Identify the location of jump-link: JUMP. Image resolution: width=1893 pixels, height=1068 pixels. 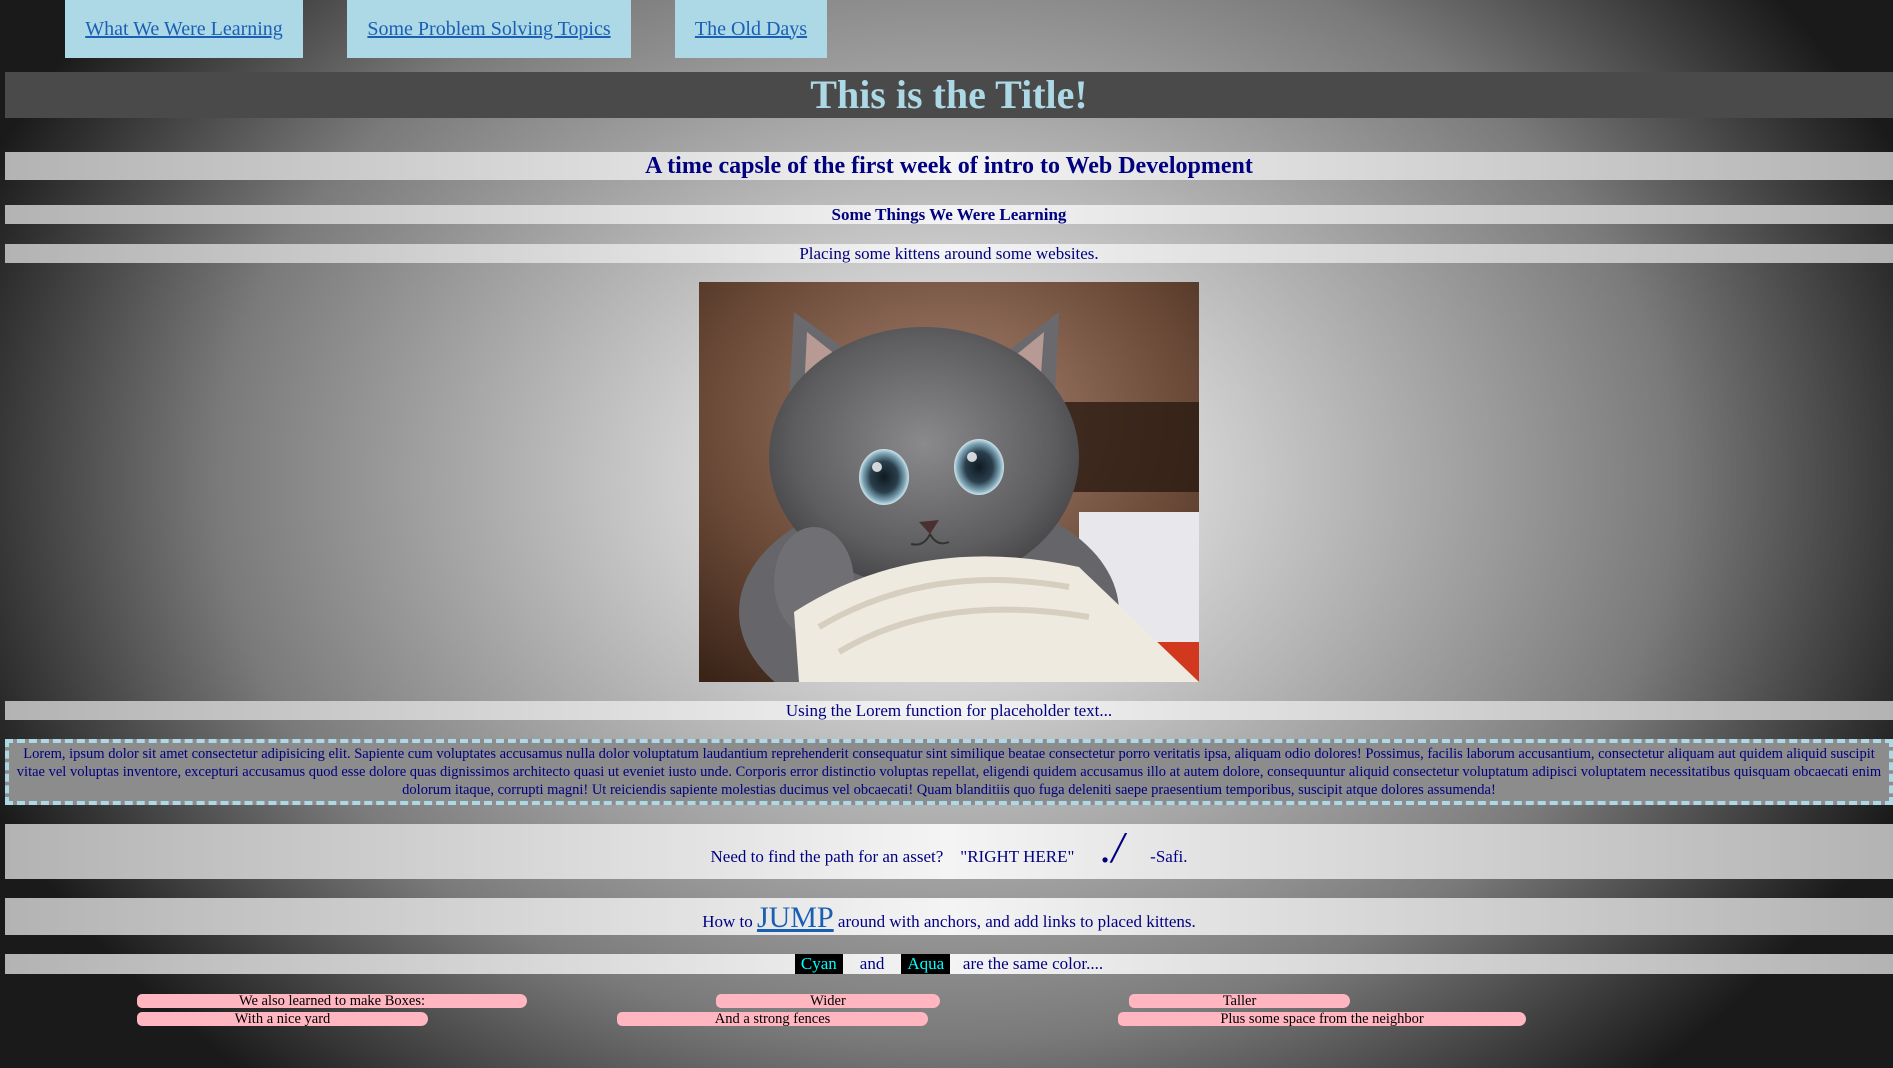
(795, 917).